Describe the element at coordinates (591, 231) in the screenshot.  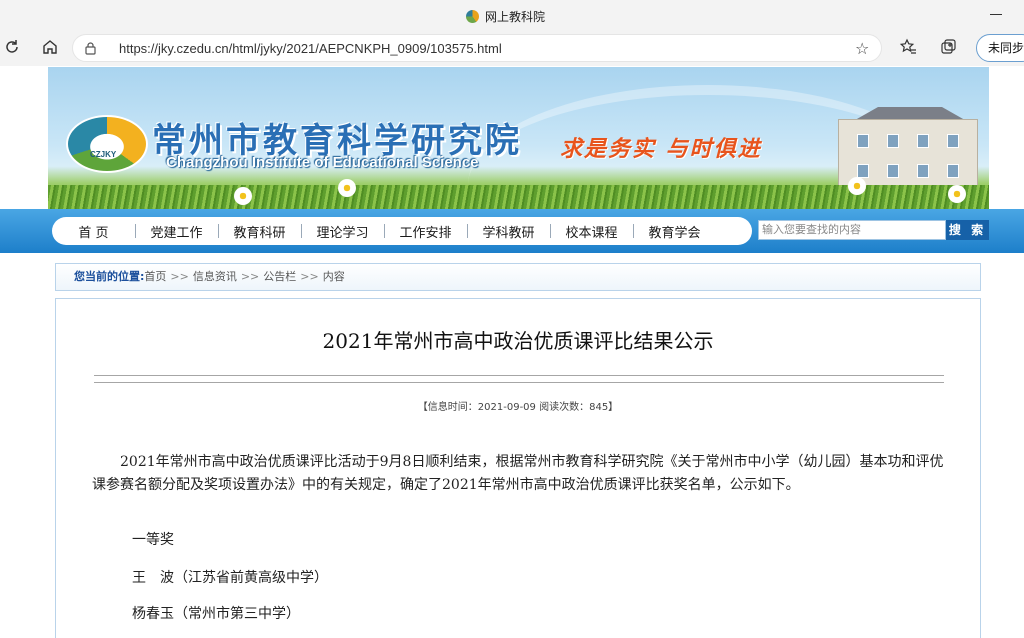
I see `nav-item-school-curriculum: 校本课程` at that location.